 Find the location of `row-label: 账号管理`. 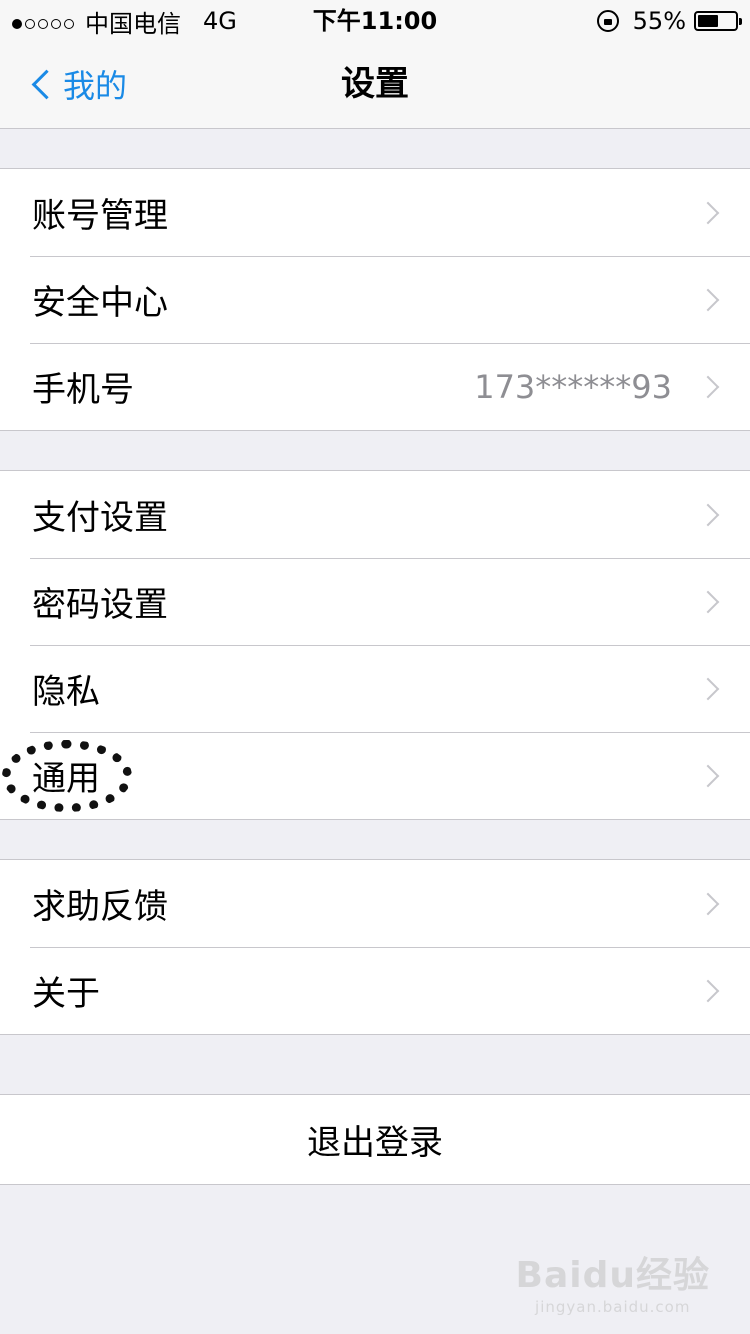

row-label: 账号管理 is located at coordinates (100, 216).